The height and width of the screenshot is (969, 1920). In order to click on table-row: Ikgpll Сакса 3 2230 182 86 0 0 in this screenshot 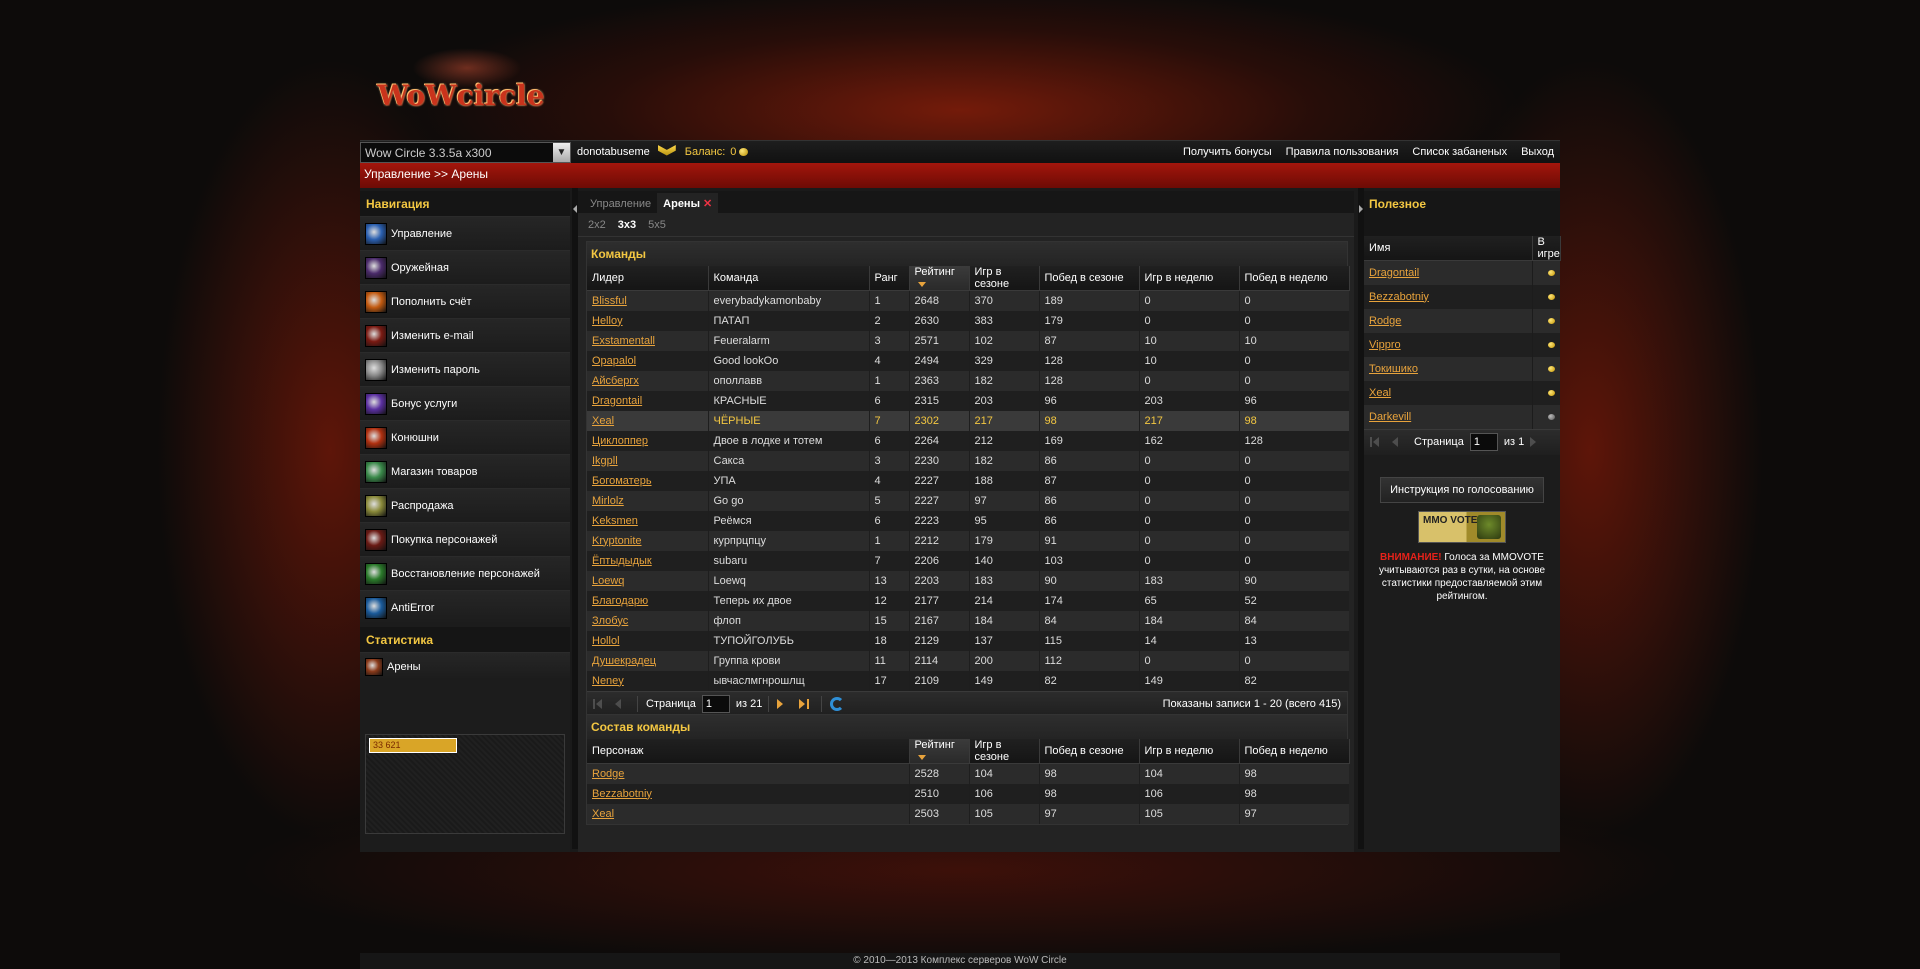, I will do `click(968, 460)`.